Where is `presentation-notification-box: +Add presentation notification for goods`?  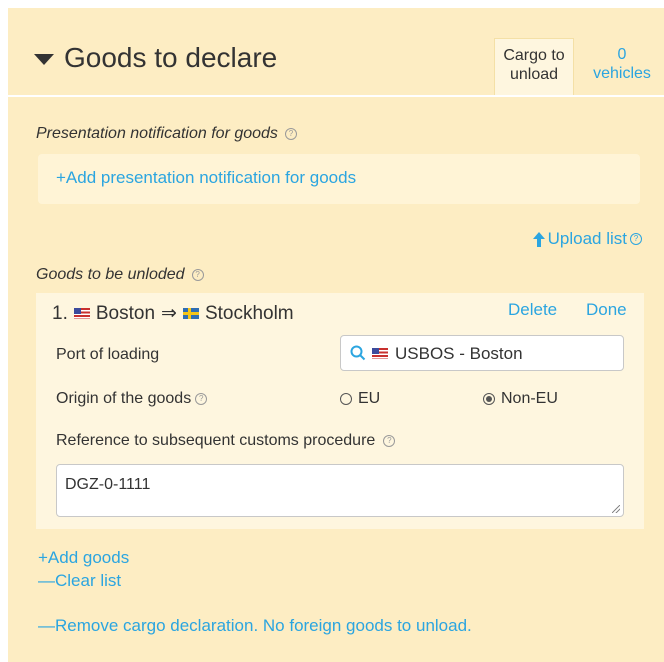 presentation-notification-box: +Add presentation notification for goods is located at coordinates (339, 179).